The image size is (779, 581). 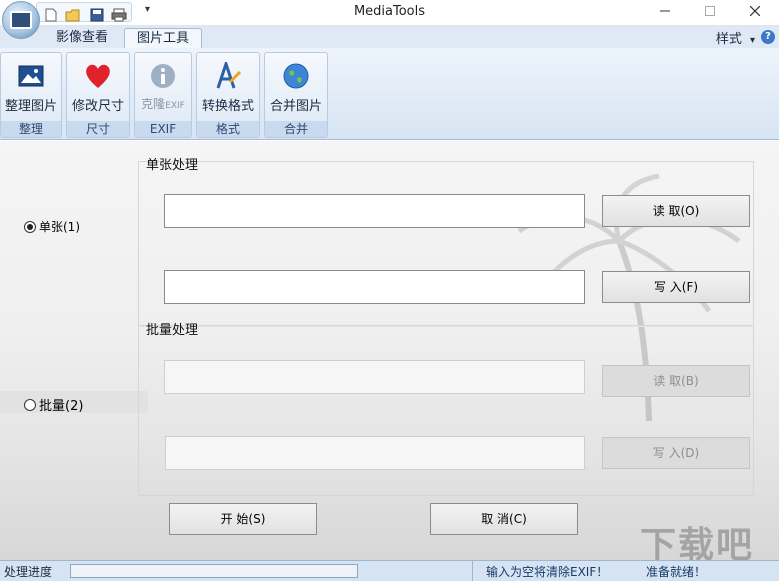 What do you see at coordinates (728, 39) in the screenshot?
I see `style-menu-label: 样式` at bounding box center [728, 39].